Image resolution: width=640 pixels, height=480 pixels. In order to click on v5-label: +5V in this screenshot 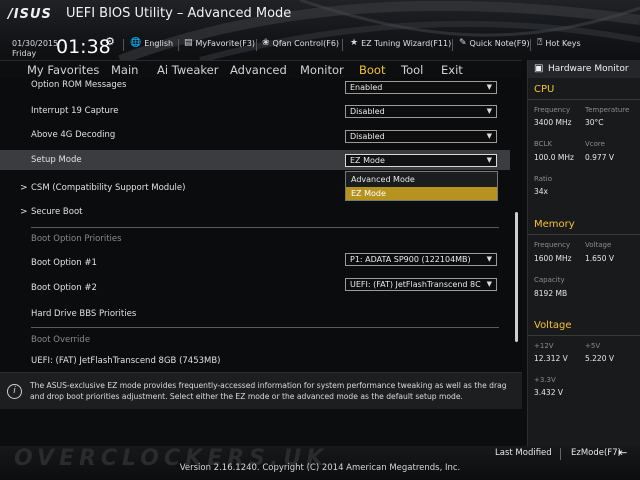, I will do `click(593, 346)`.